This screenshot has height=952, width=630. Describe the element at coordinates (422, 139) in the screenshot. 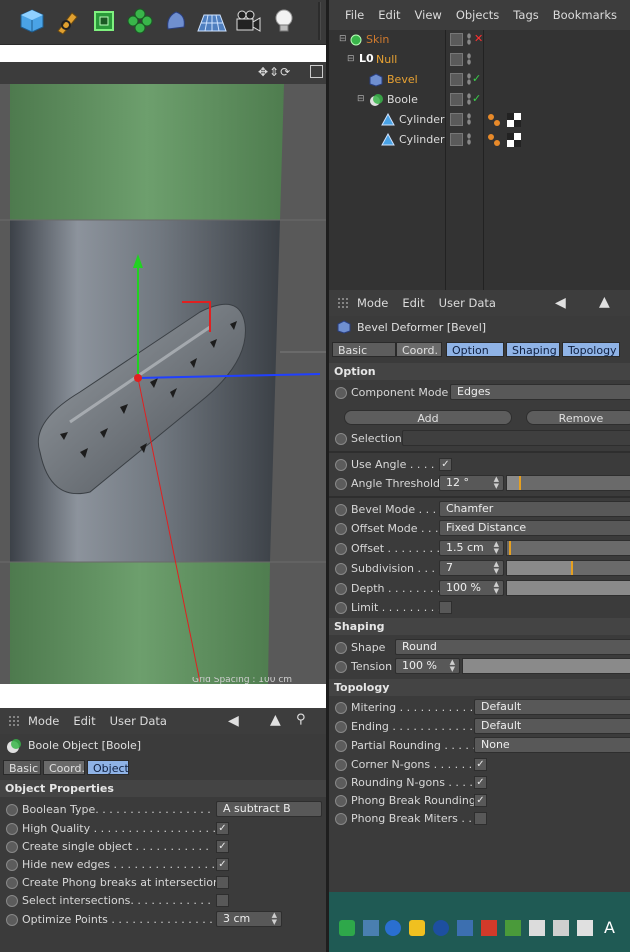

I see `object-name: Cylinder` at that location.